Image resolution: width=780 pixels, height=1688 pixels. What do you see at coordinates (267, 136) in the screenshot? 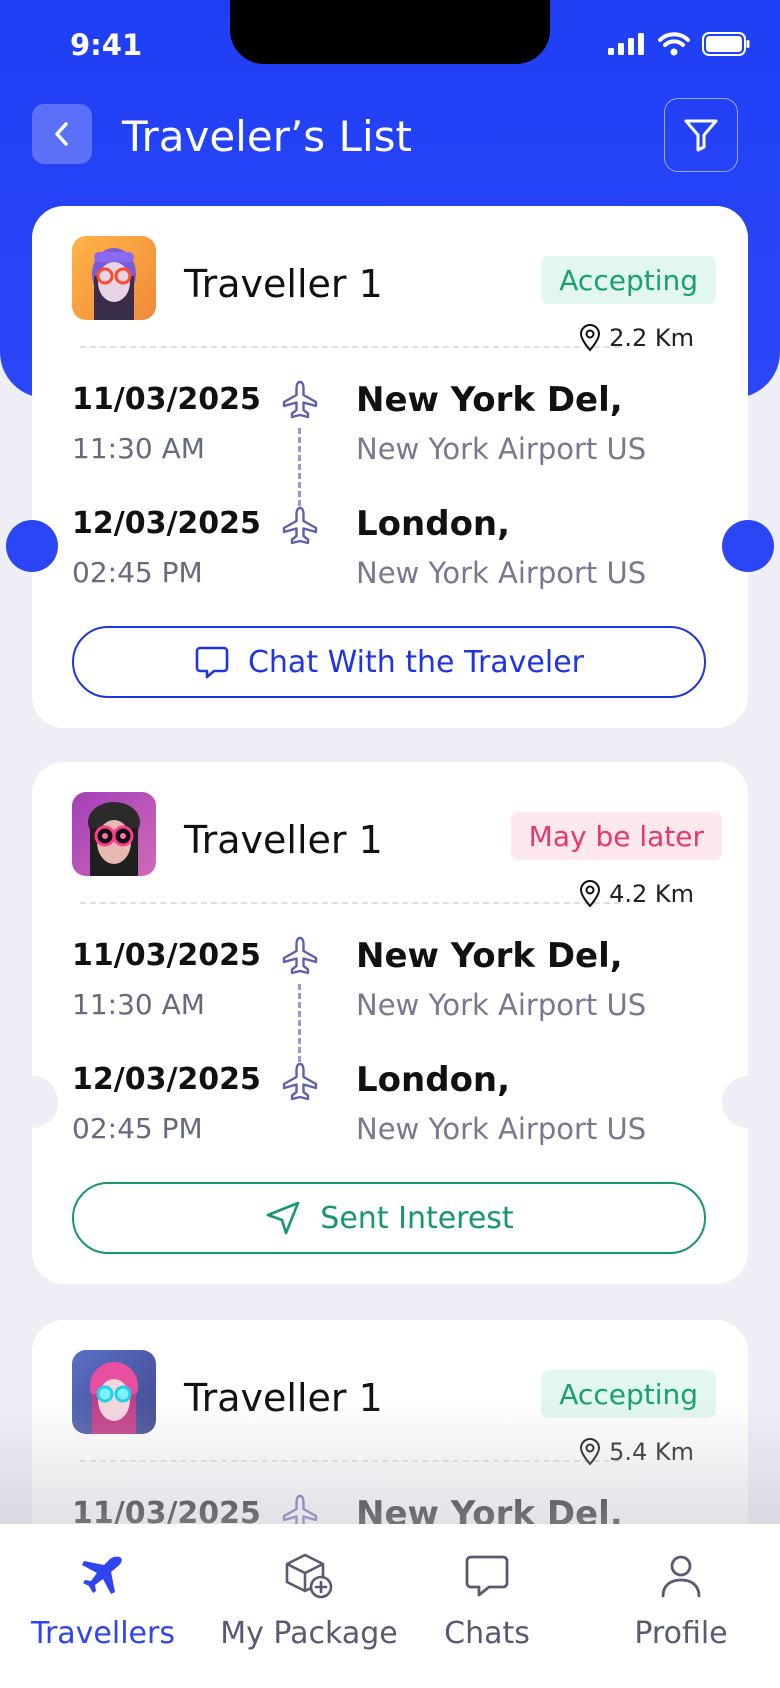
I see `page-title: Traveler’s List` at bounding box center [267, 136].